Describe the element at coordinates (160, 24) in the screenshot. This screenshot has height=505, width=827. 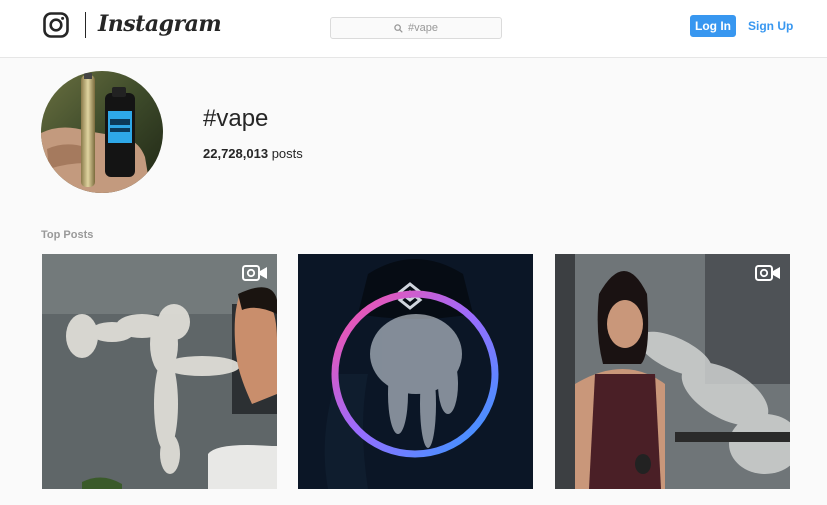
I see `instagram-wordmark: Instagram` at that location.